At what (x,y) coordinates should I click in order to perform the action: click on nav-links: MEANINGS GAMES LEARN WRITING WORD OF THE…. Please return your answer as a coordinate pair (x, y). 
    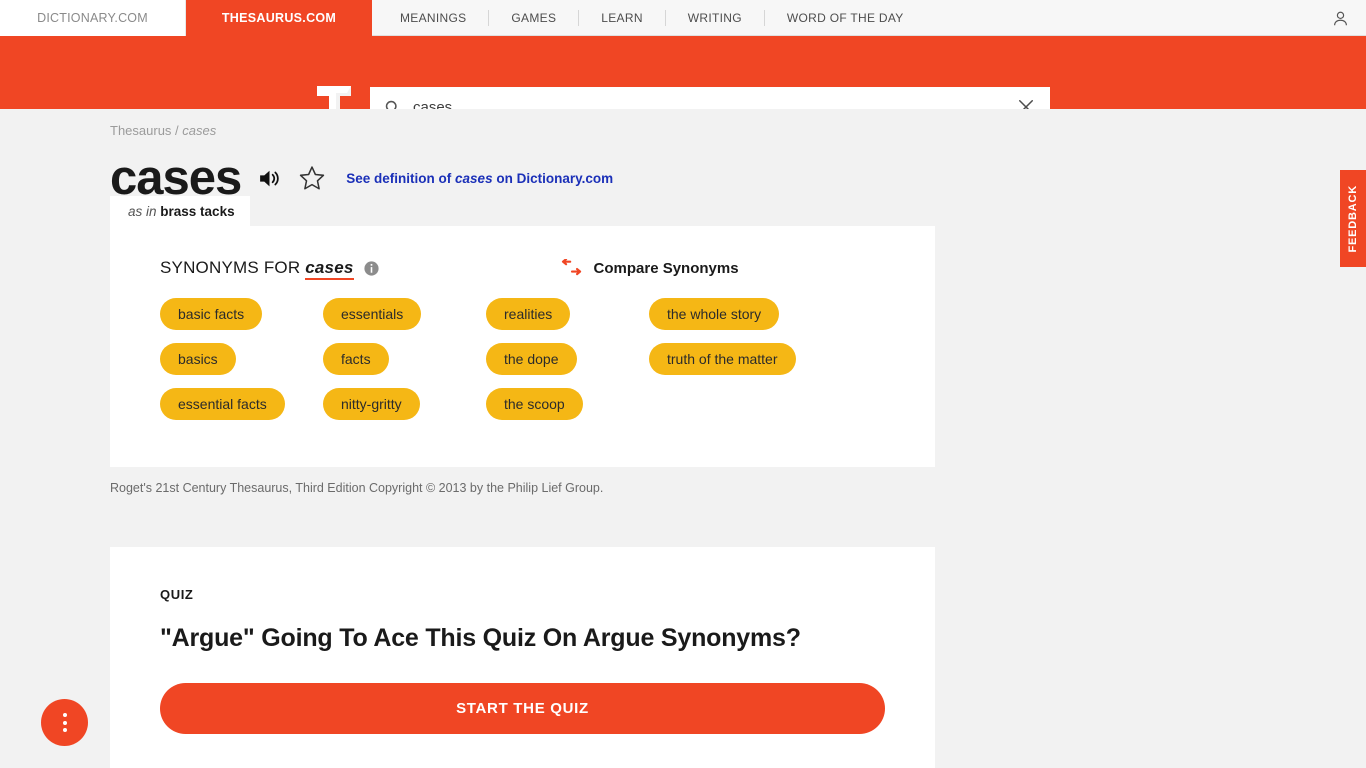
    Looking at the image, I should click on (649, 17).